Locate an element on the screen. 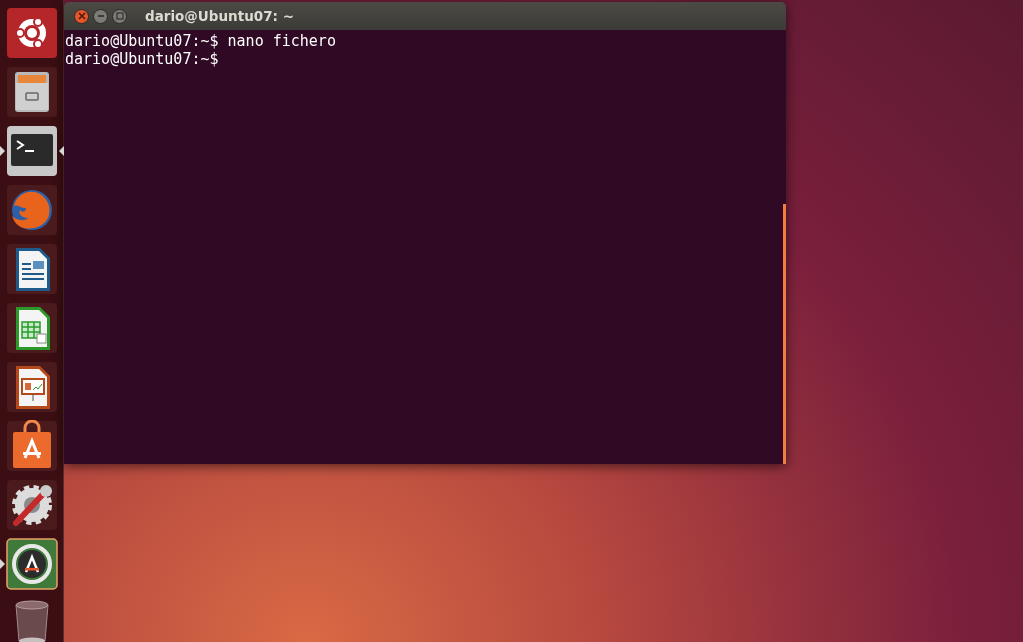  maximize-icon is located at coordinates (119, 16).